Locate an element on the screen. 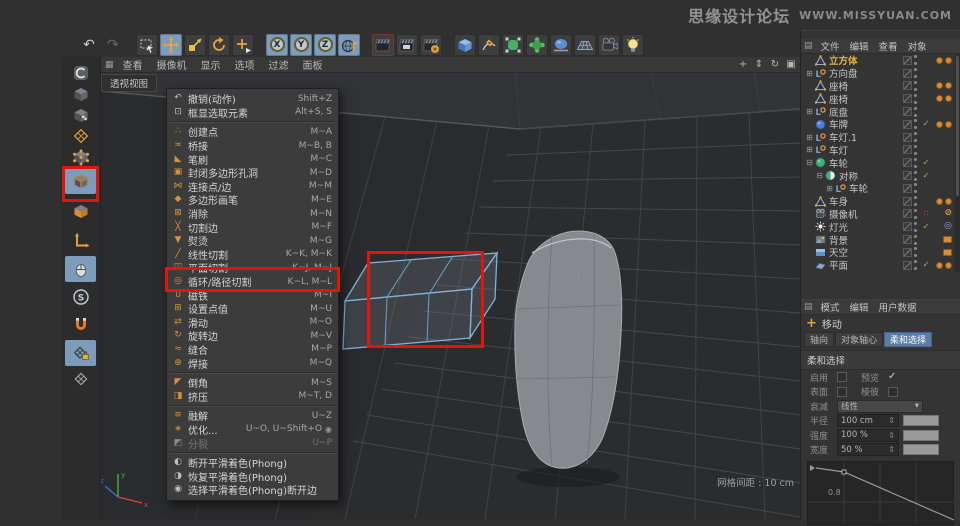  attribute-menu-用户数据: 用户数据 is located at coordinates (898, 307).